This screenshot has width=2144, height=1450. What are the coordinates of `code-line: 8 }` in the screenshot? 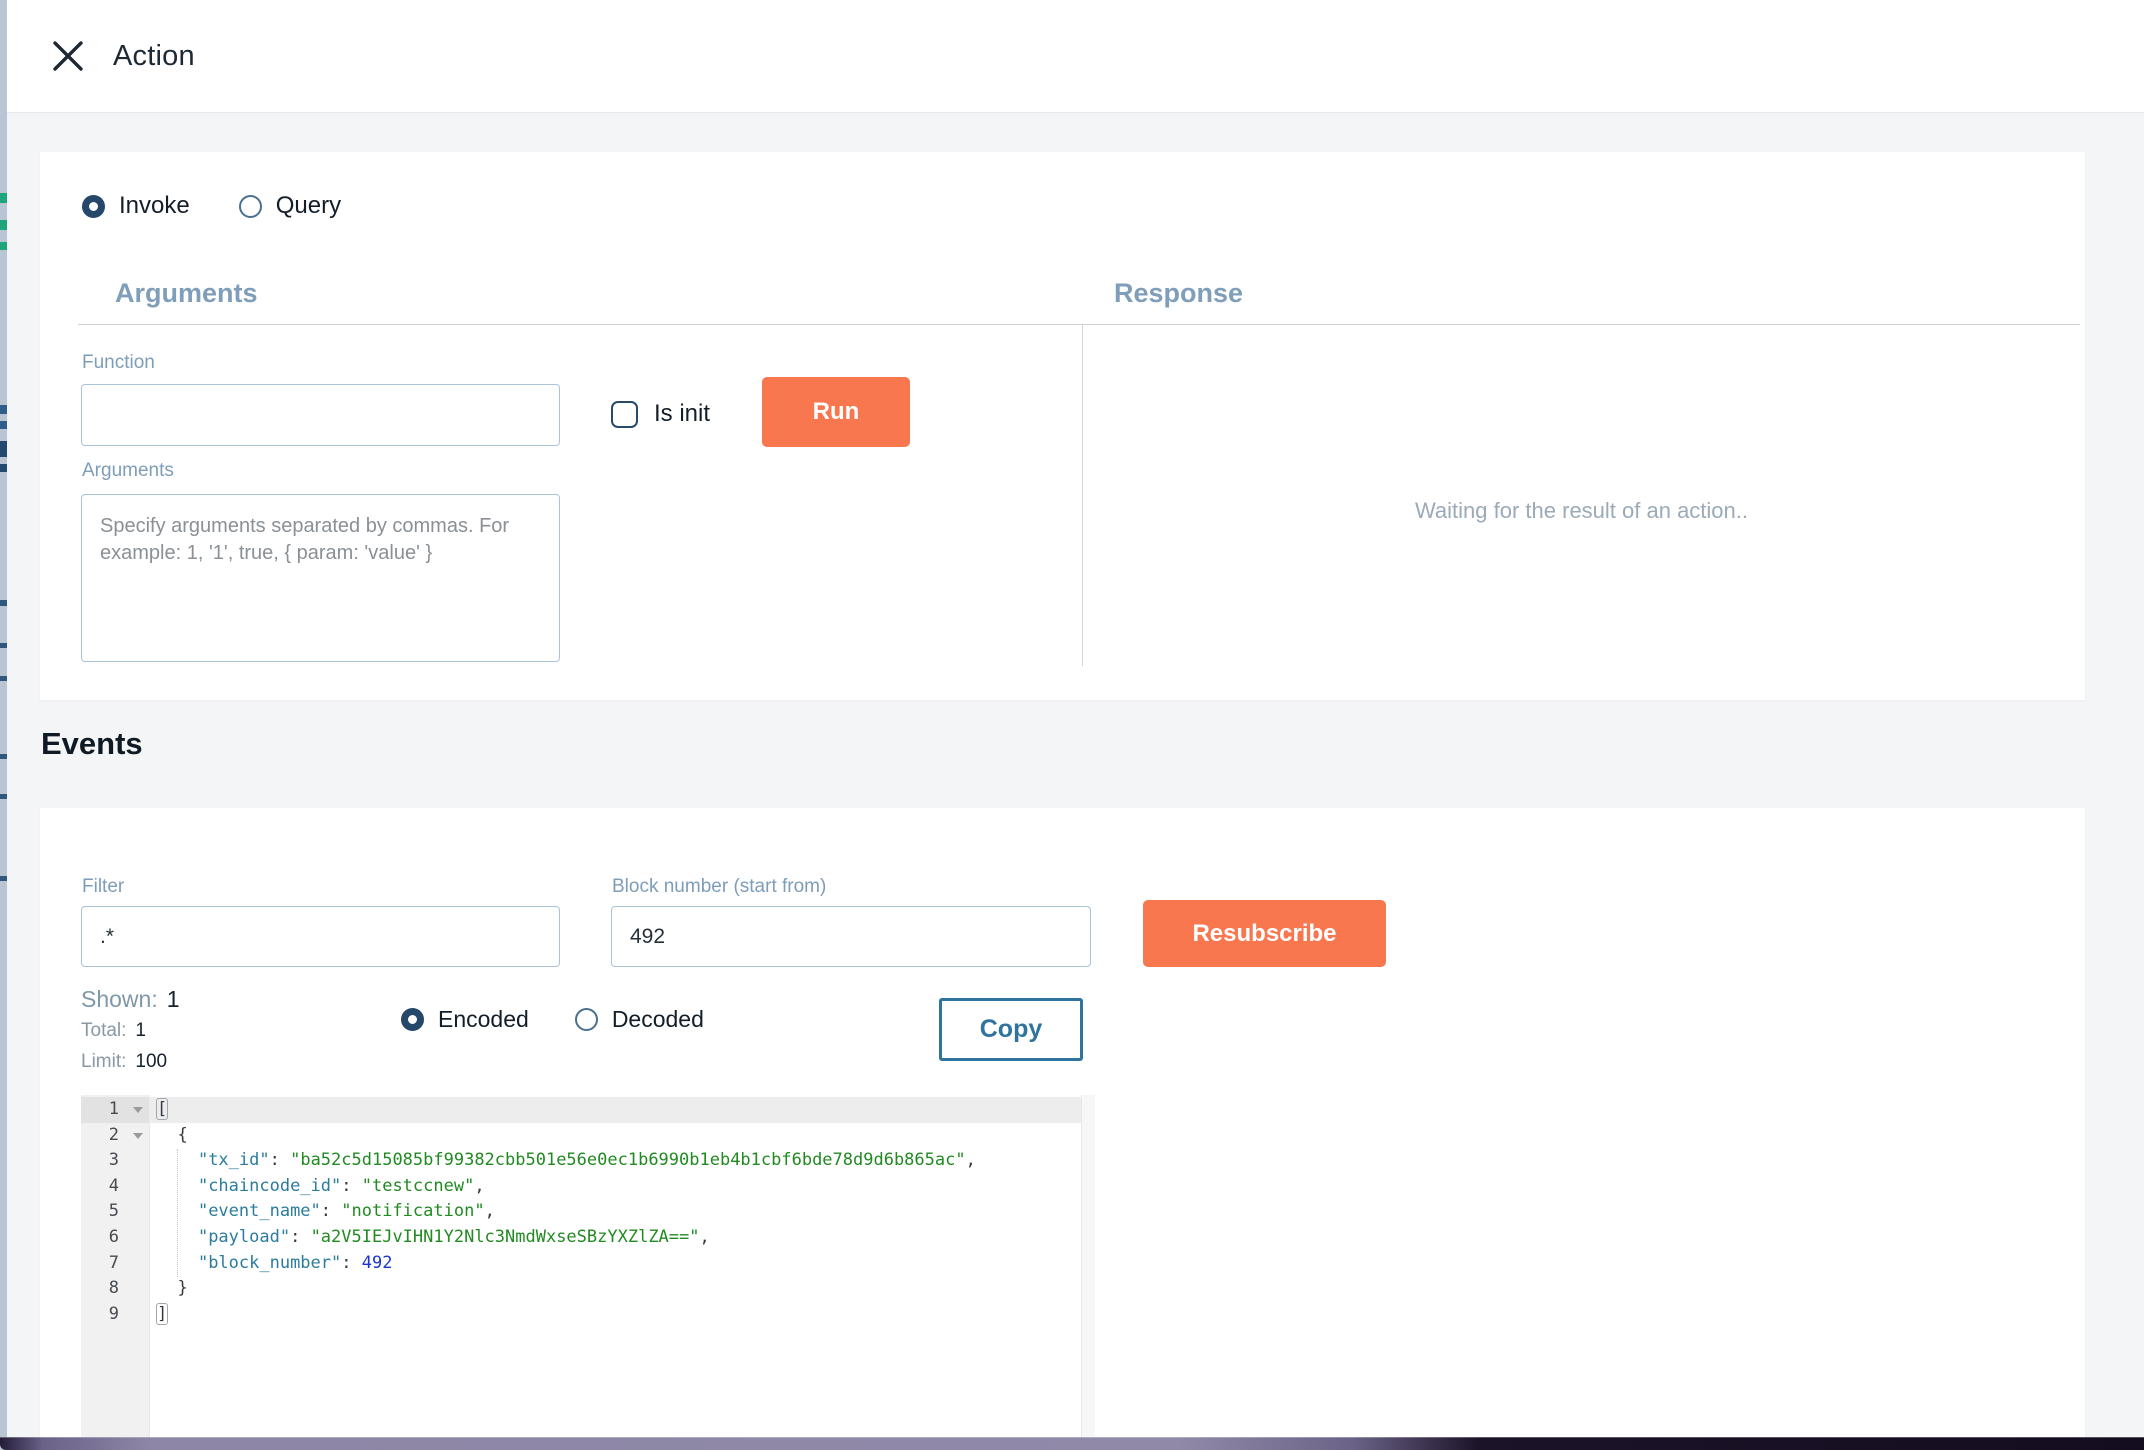 It's located at (581, 1289).